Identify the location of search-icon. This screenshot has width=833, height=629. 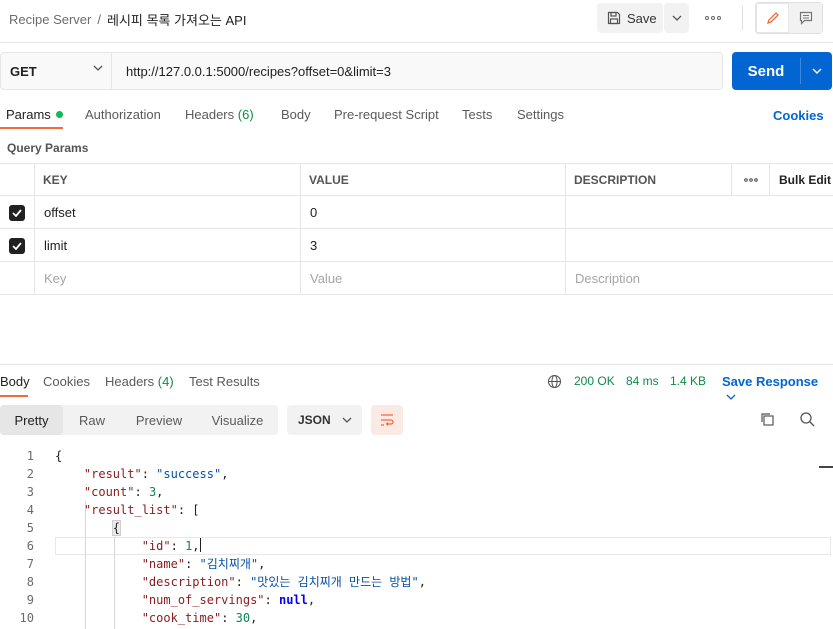
(807, 419).